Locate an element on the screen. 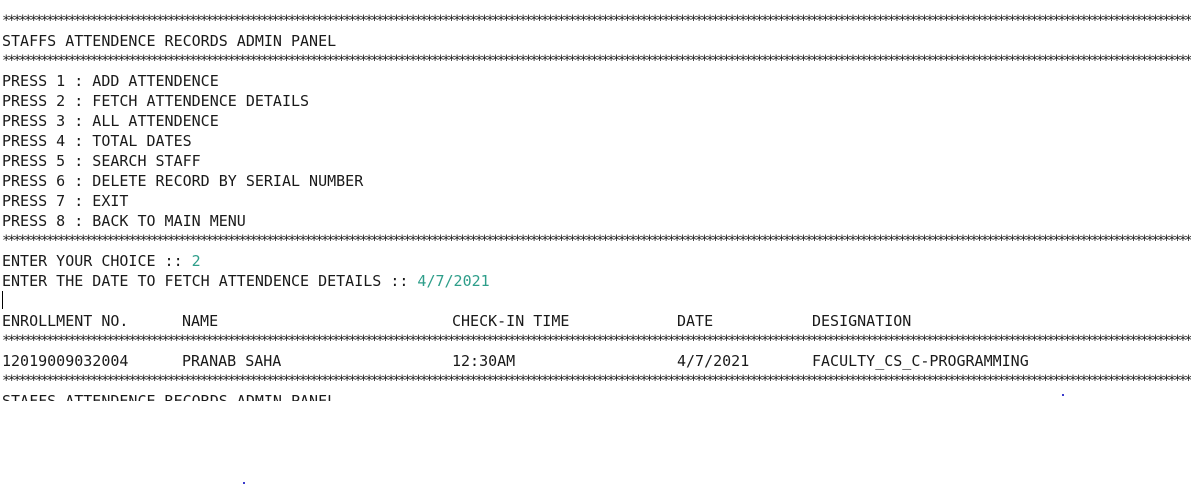 This screenshot has height=485, width=1191. choice-line: ENTER YOUR CHOICE :: 2 is located at coordinates (596, 261).